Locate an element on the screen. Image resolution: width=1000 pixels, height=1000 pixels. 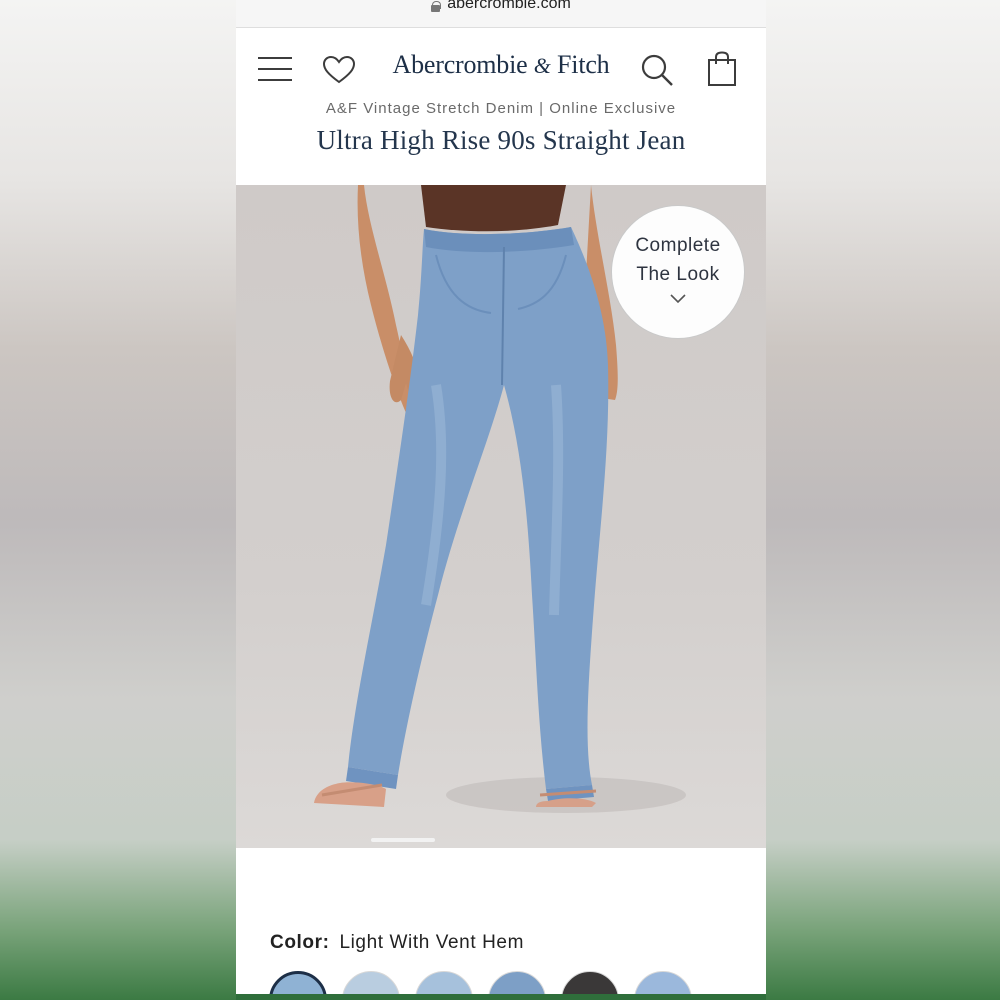
complete-the-look-label-line1: Complete is located at coordinates (678, 245).